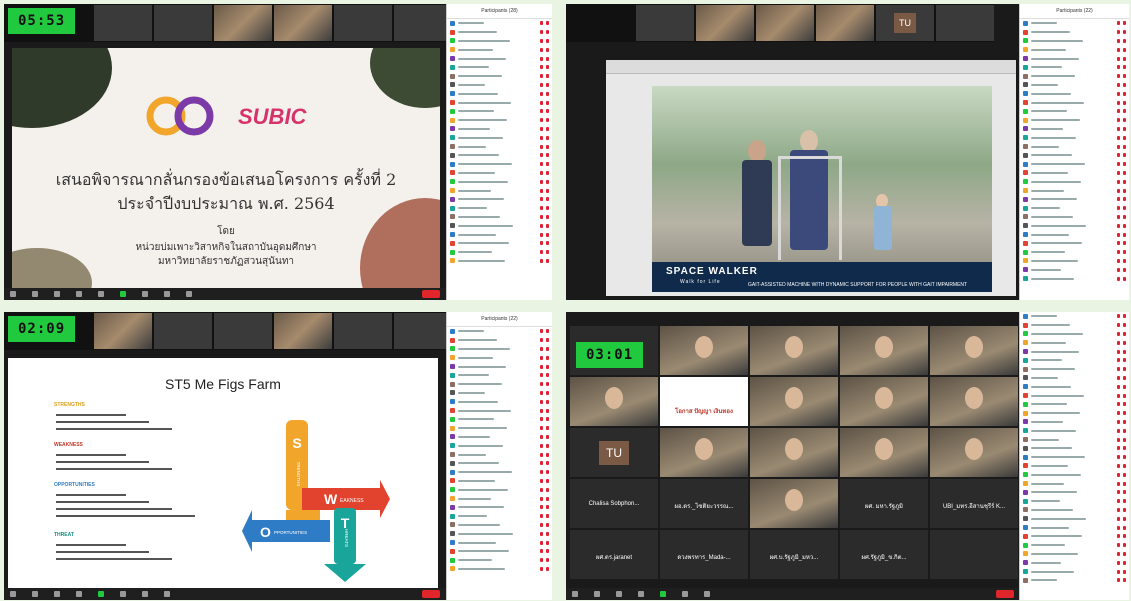  I want to click on video-tile: TU, so click(614, 452).